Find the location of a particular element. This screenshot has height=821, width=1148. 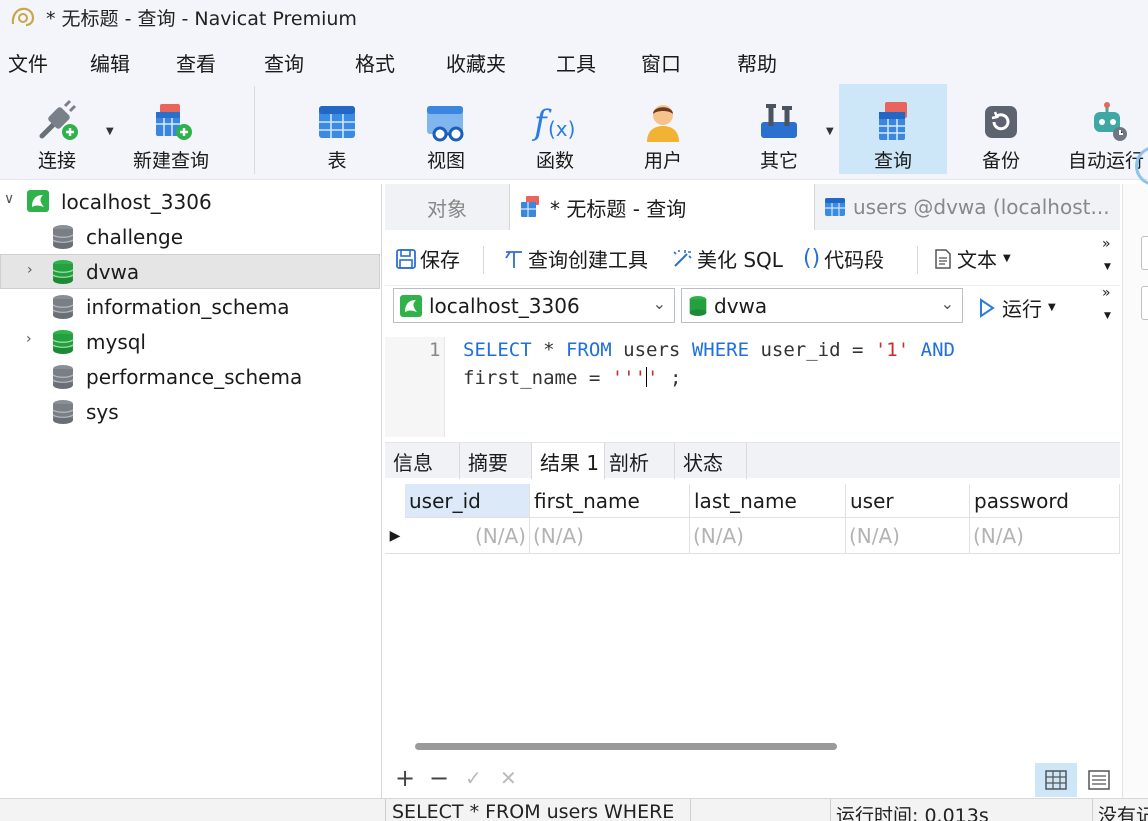

chevron-down-icon: ⌄ is located at coordinates (659, 303).